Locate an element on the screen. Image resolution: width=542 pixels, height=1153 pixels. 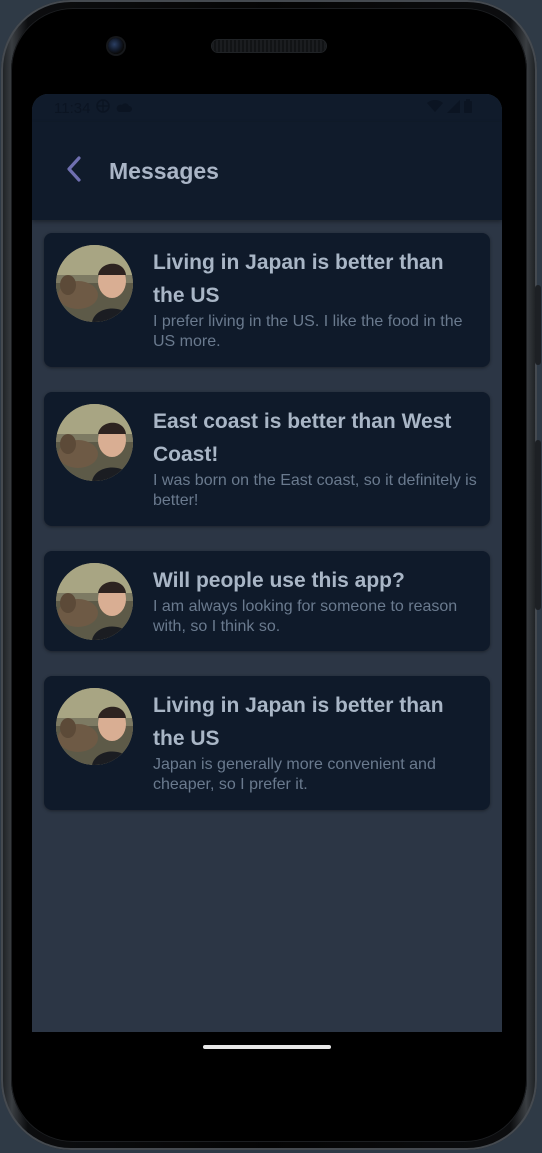
signal-icon is located at coordinates (453, 108).